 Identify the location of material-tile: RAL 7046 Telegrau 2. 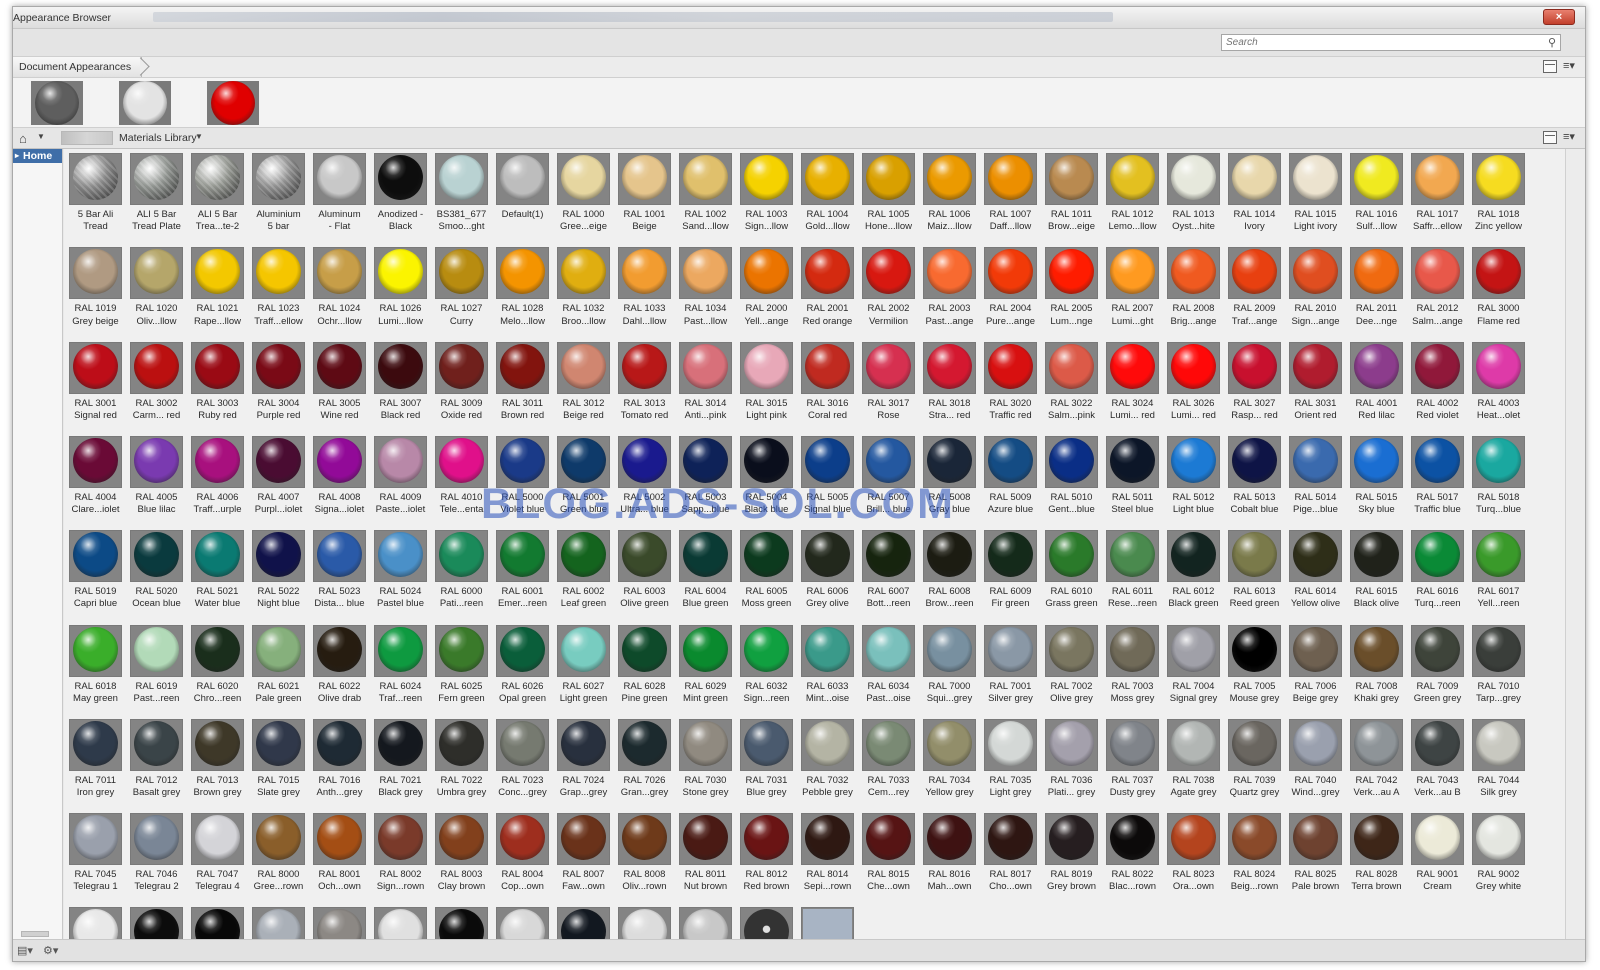
(156, 856).